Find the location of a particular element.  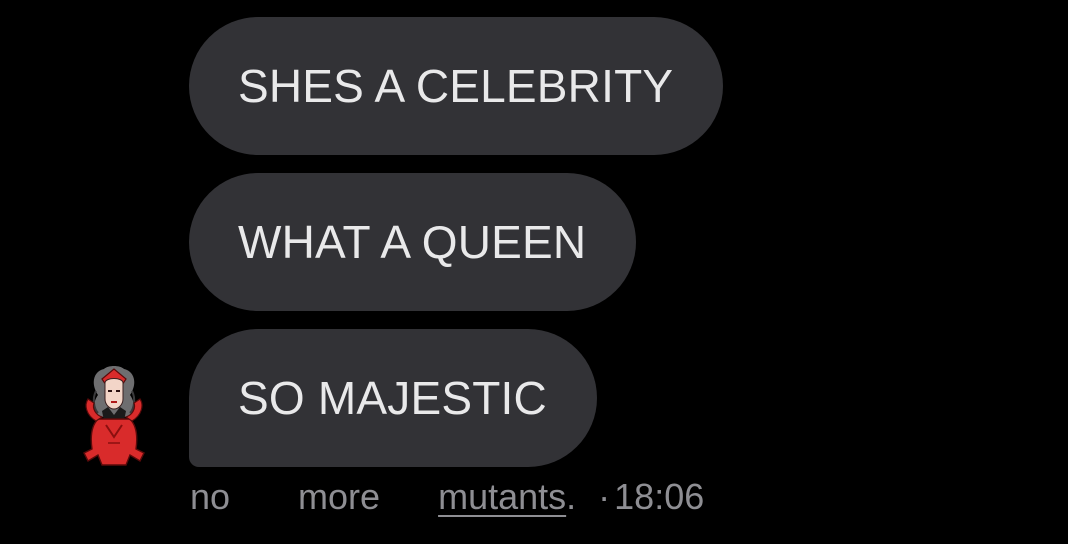

message-bubble: SHES A CELEBRITY is located at coordinates (456, 86).